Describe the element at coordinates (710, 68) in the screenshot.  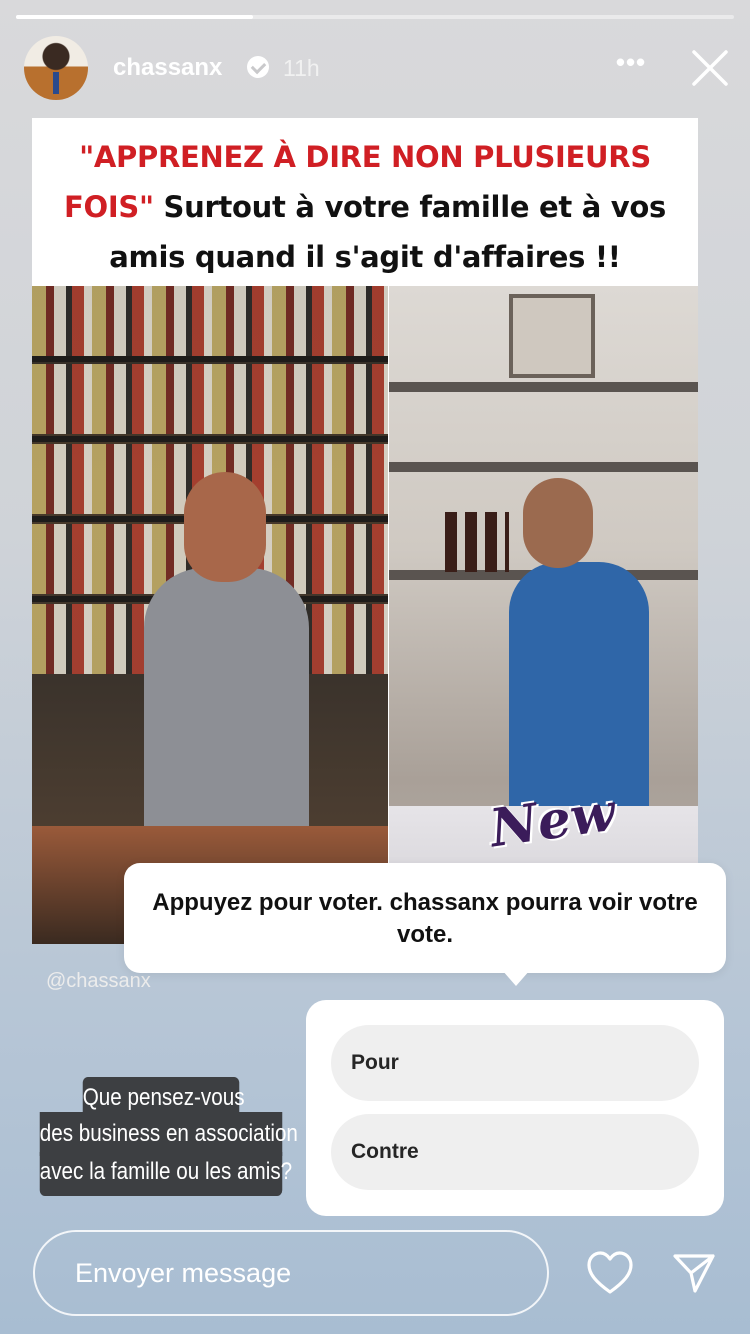
I see `close-icon` at that location.